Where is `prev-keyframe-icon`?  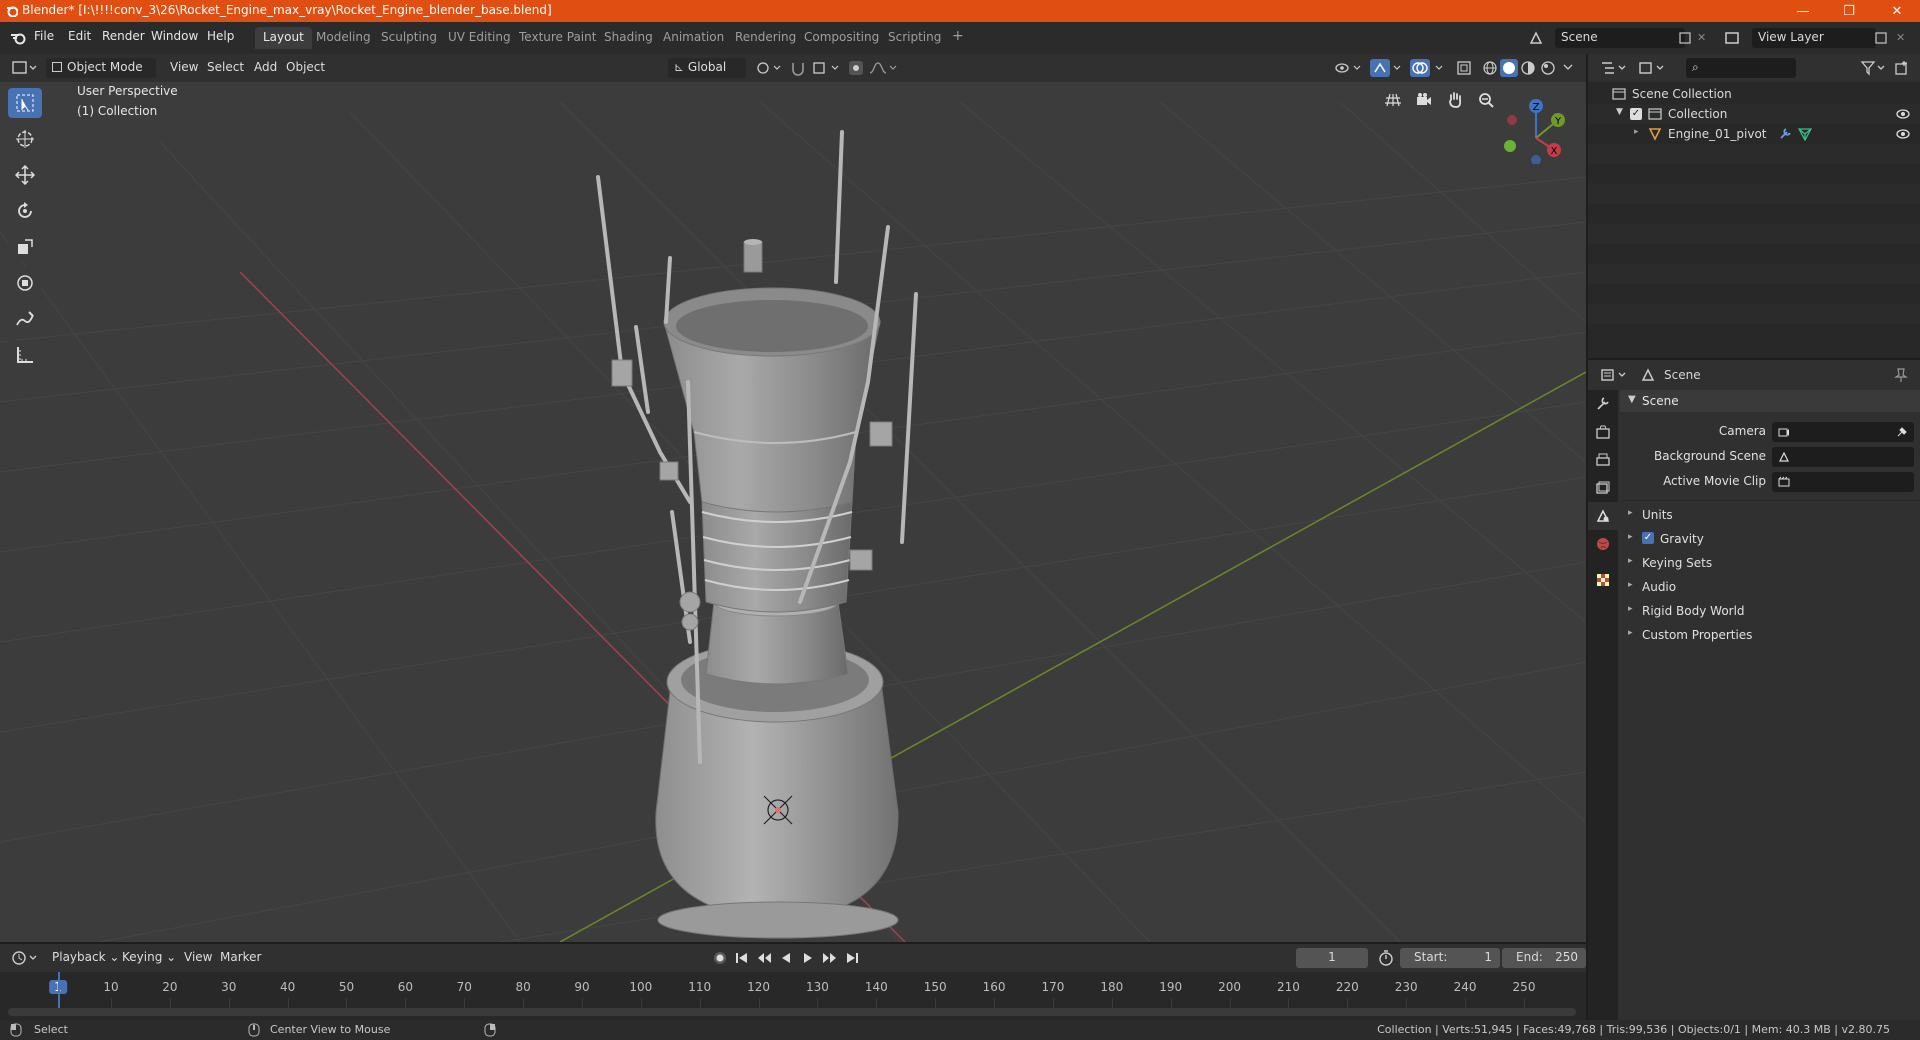 prev-keyframe-icon is located at coordinates (764, 958).